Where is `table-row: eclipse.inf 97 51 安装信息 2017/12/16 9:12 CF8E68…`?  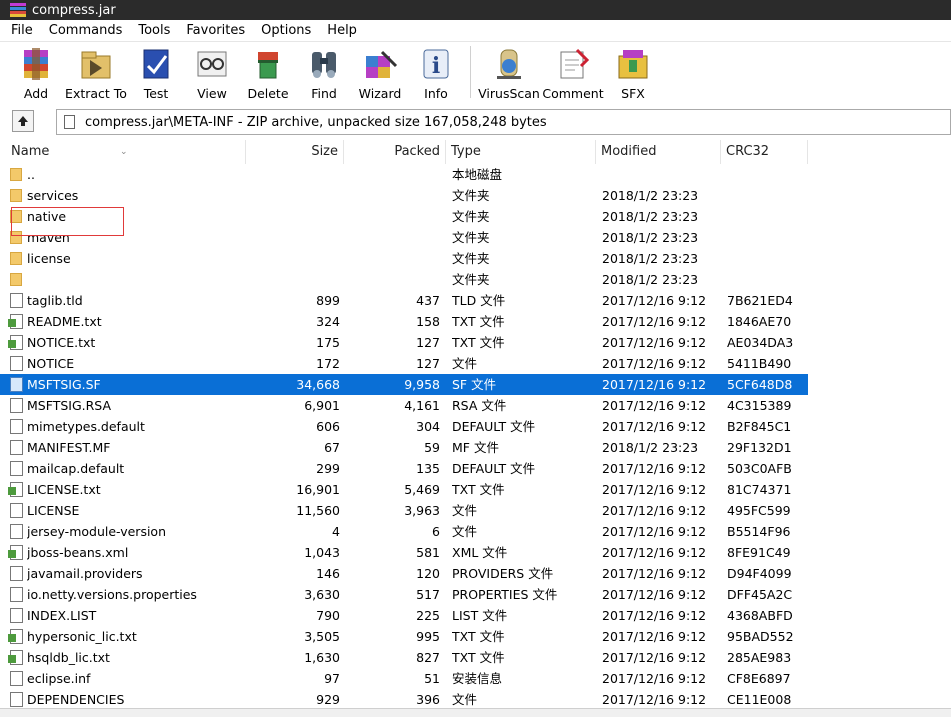 table-row: eclipse.inf 97 51 安装信息 2017/12/16 9:12 CF8E68… is located at coordinates (404, 678).